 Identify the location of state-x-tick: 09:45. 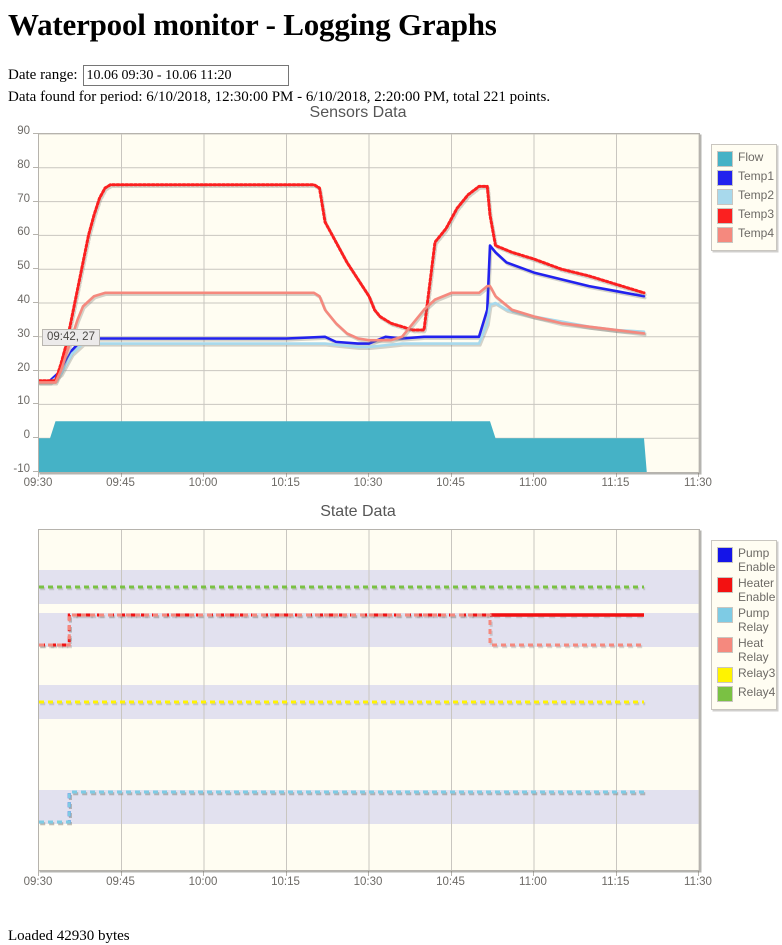
(120, 882).